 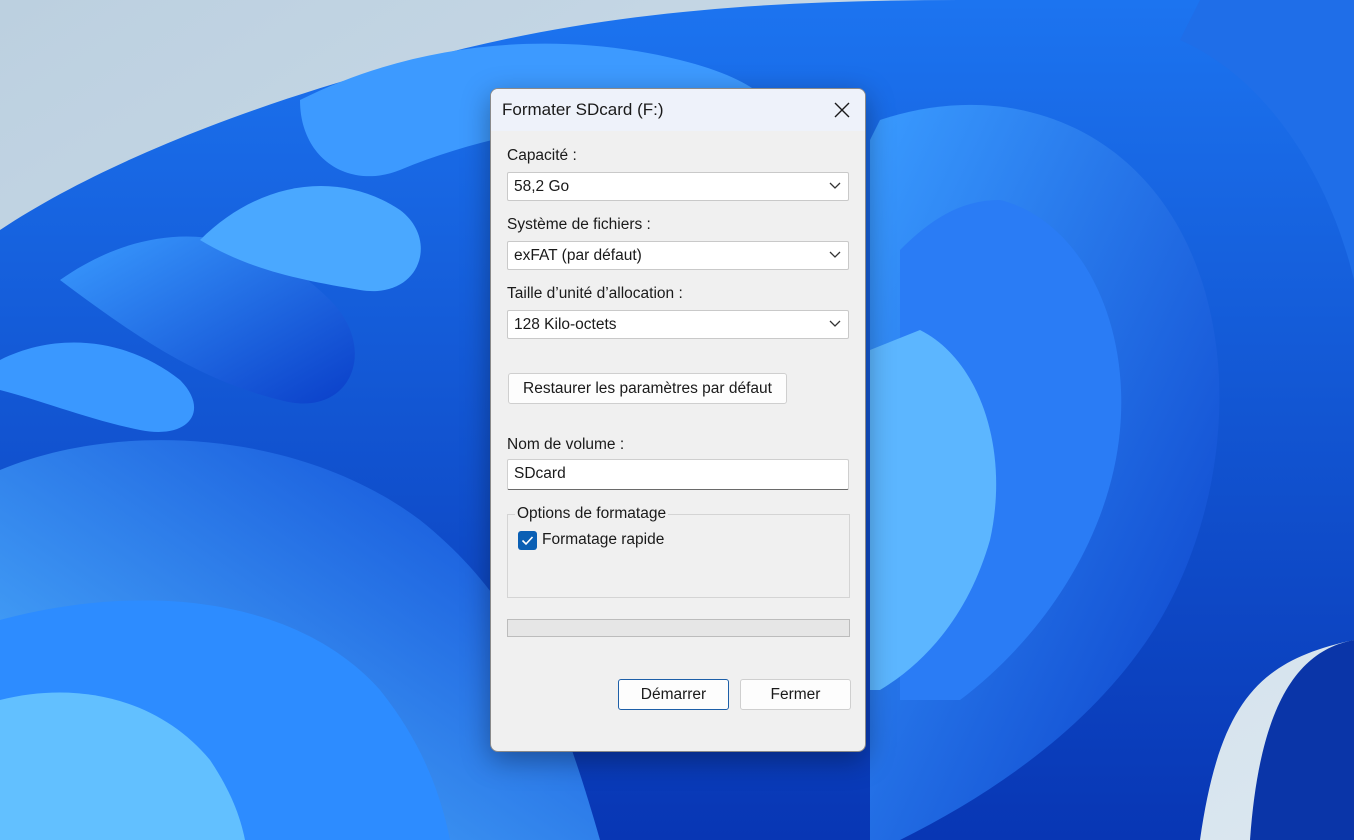 What do you see at coordinates (678, 628) in the screenshot?
I see `format-progress-bar` at bounding box center [678, 628].